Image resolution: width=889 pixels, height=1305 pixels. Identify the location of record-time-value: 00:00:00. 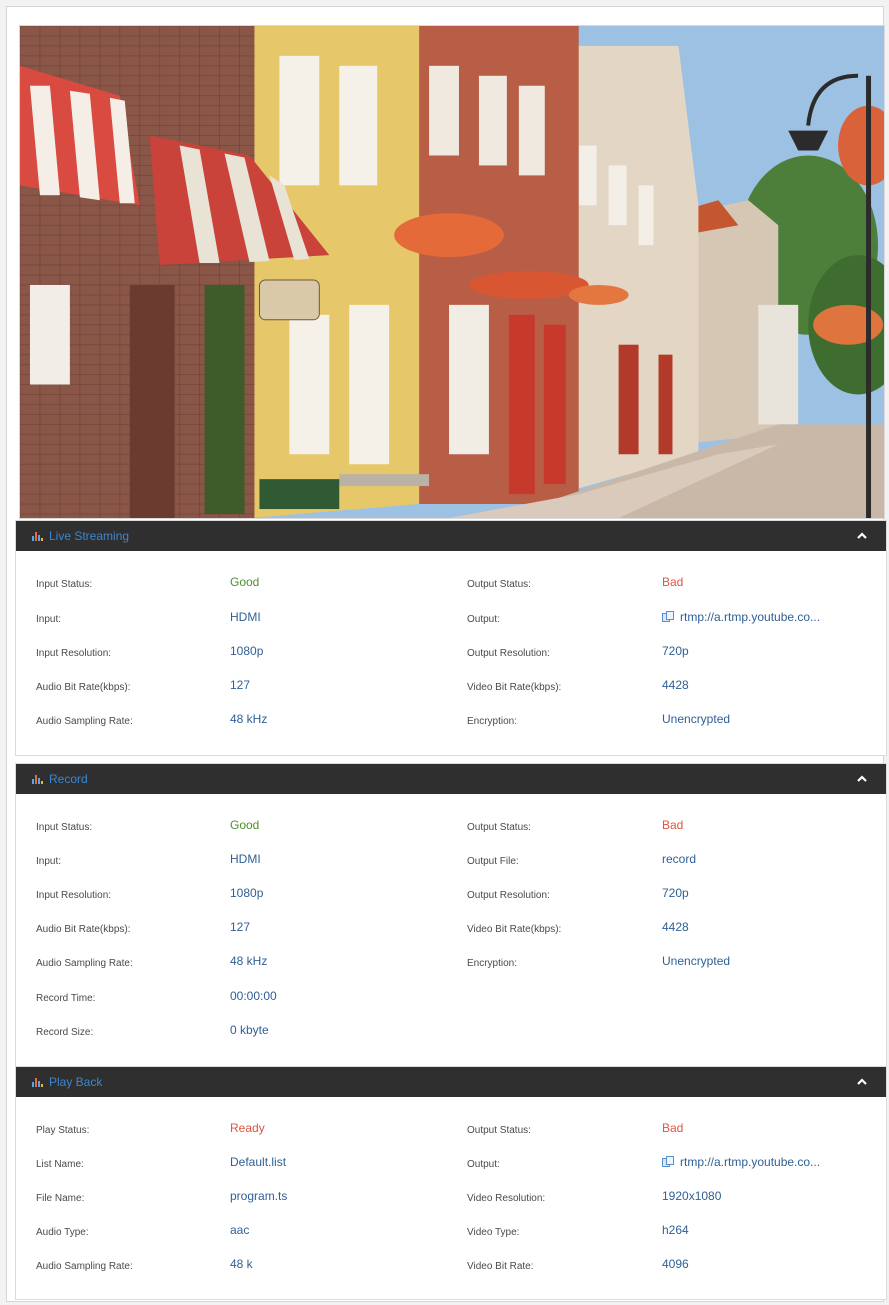
(253, 996).